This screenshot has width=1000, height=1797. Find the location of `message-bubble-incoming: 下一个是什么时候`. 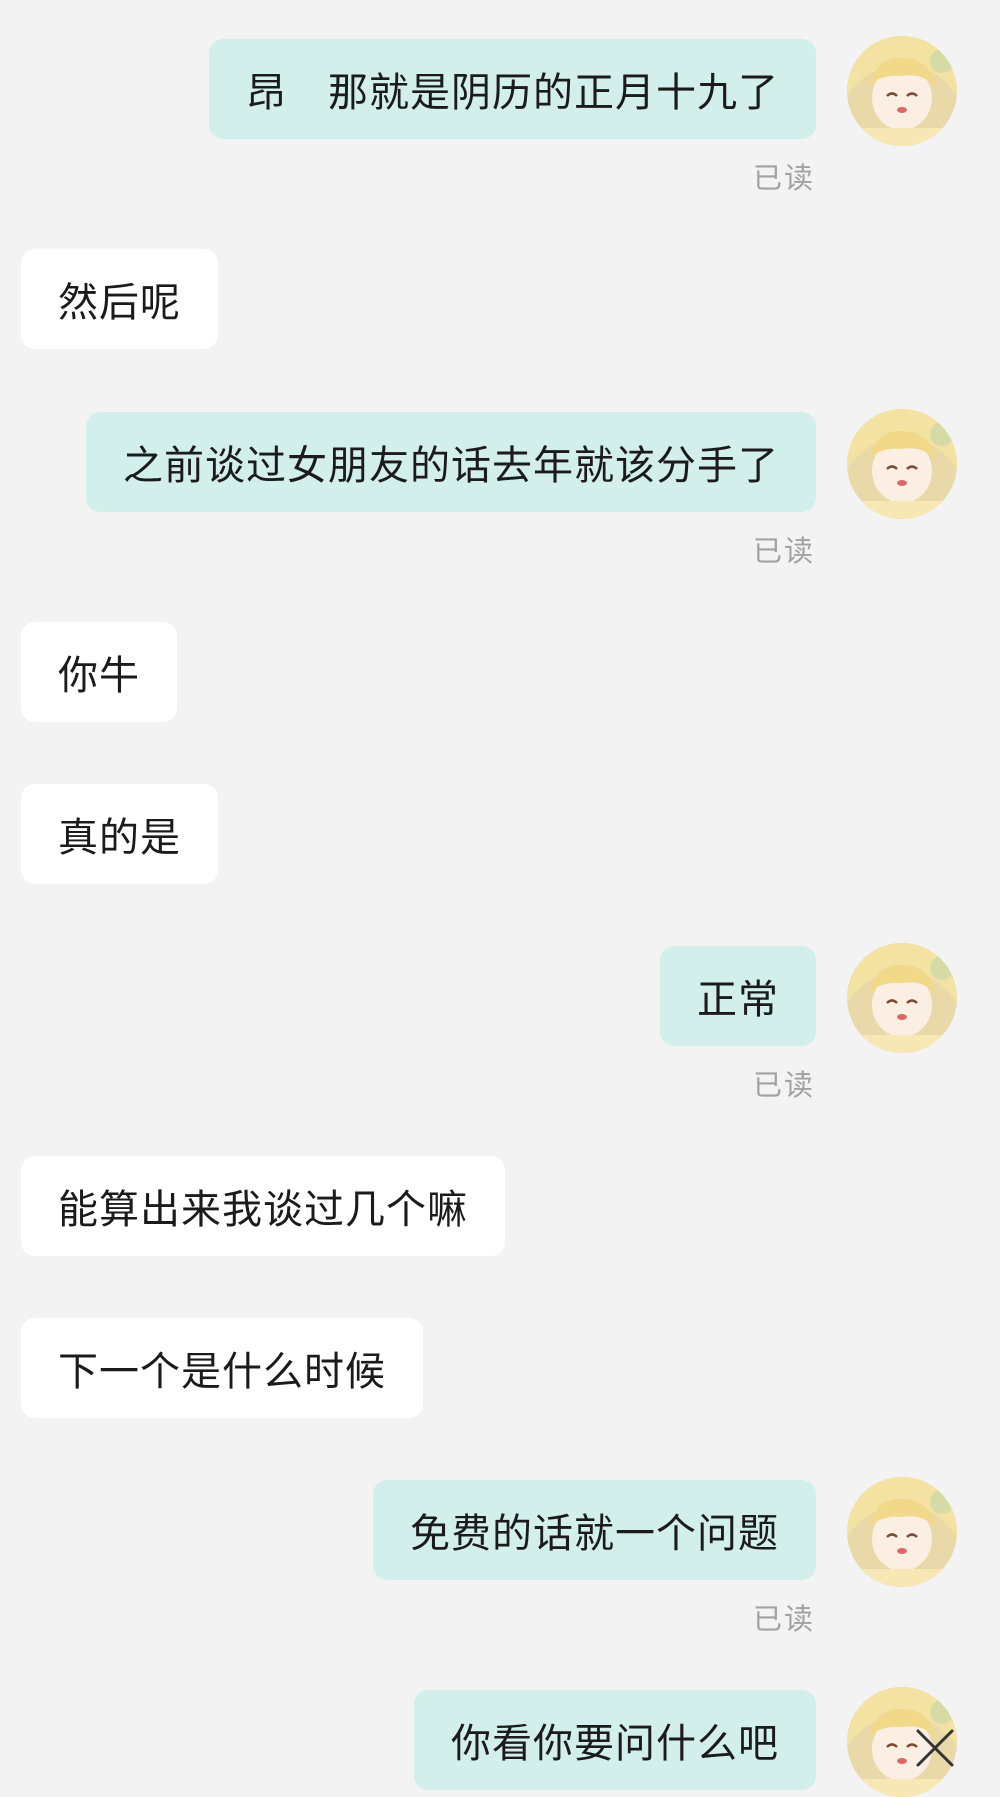

message-bubble-incoming: 下一个是什么时候 is located at coordinates (222, 1368).